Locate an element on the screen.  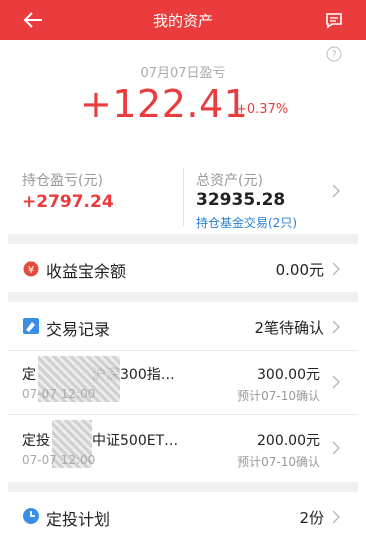
daily-profit: +122.41 is located at coordinates (164, 104).